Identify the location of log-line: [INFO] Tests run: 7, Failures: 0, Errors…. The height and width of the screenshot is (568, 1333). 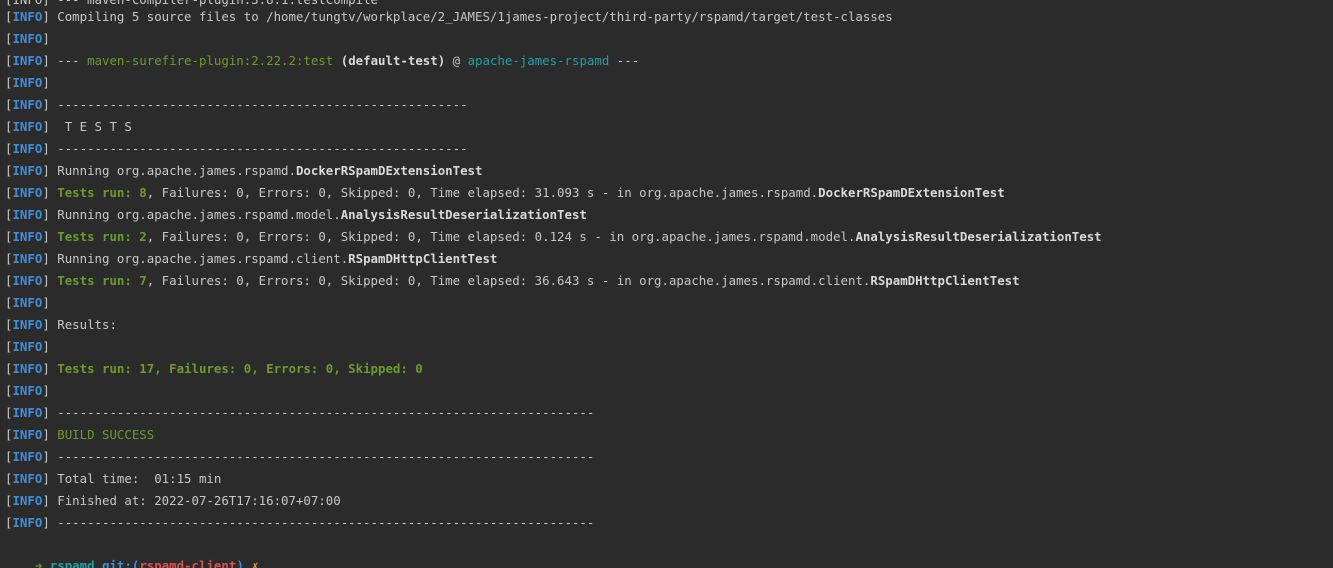
(551, 281).